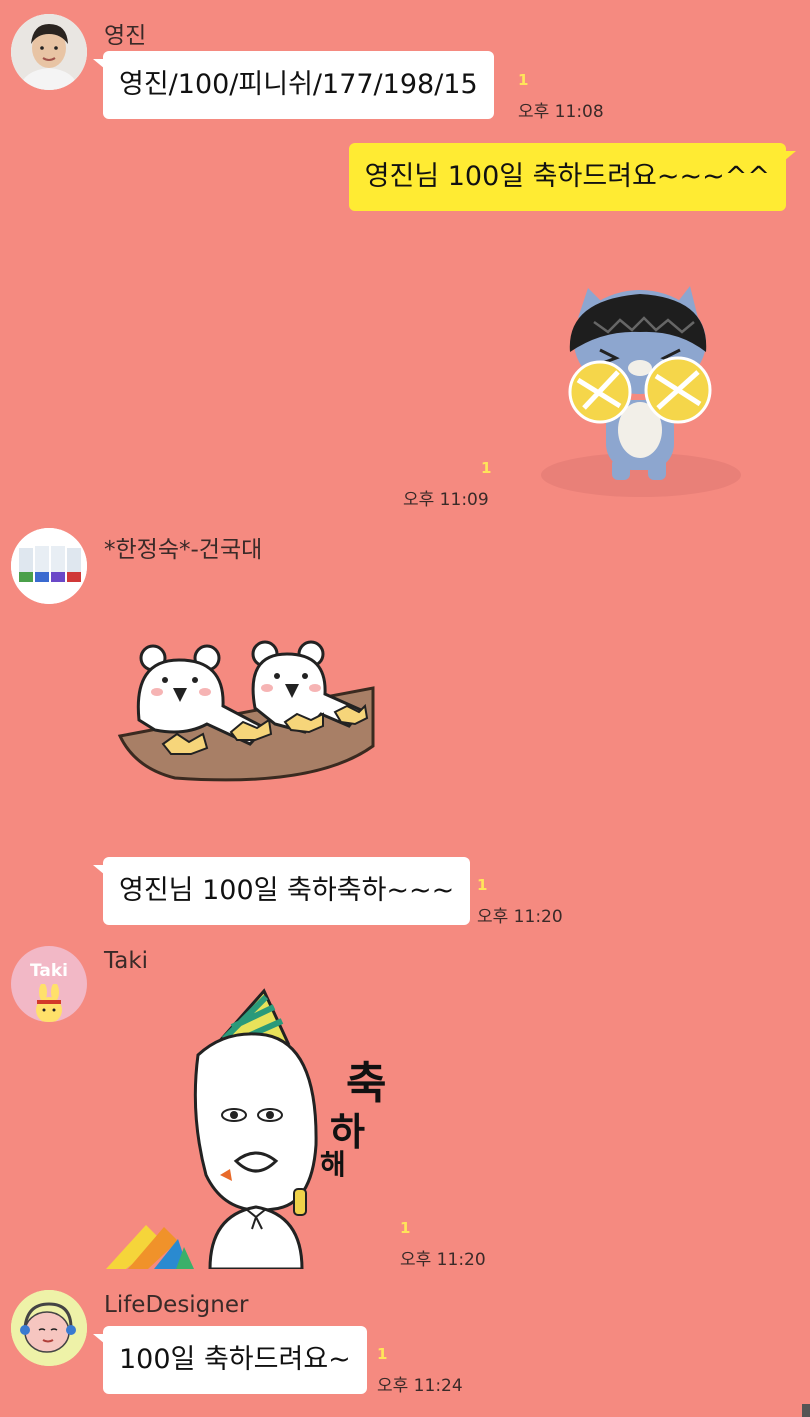  I want to click on cheerleader-cat-sticker, so click(641, 393).